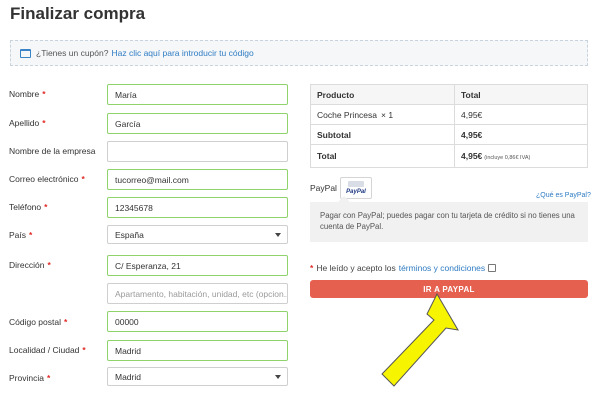 The height and width of the screenshot is (395, 600). What do you see at coordinates (197, 350) in the screenshot?
I see `localidad-field: Madrid` at bounding box center [197, 350].